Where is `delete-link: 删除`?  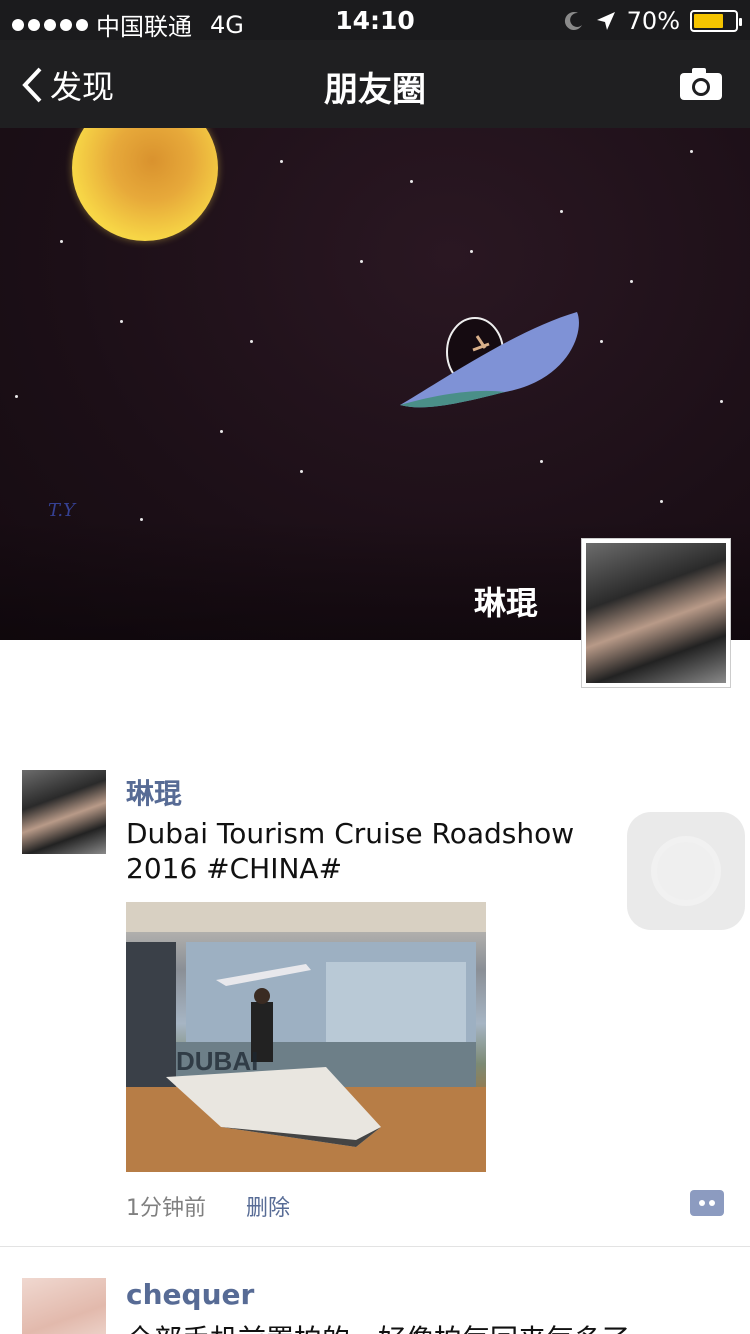
delete-link: 删除 is located at coordinates (268, 1206).